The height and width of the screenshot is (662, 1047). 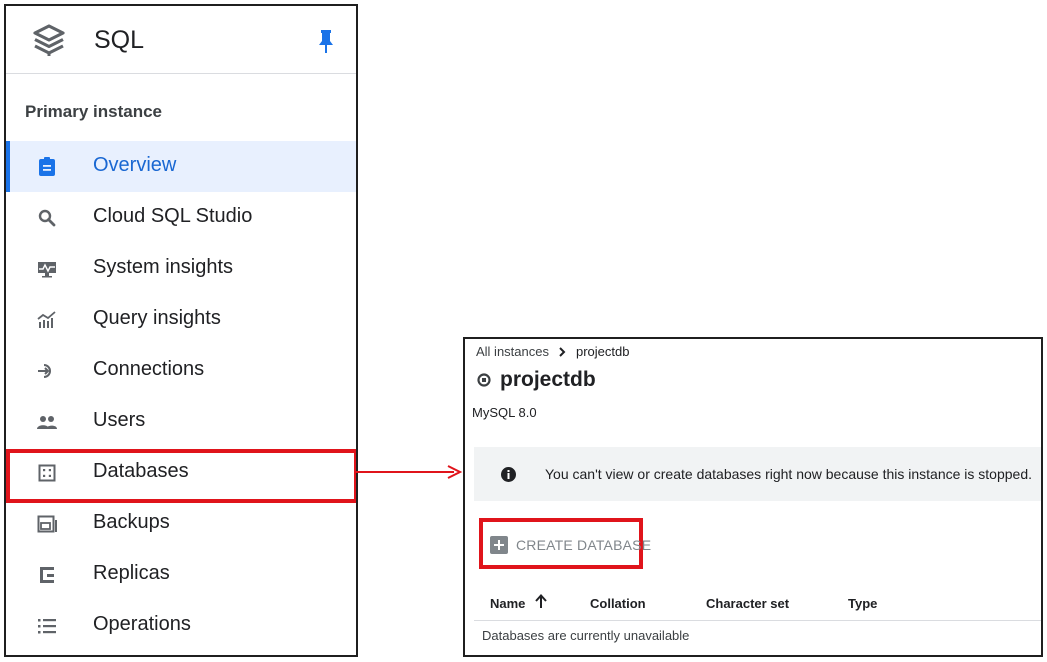 I want to click on table-header: Name Collation Character set Type, so click(x=757, y=602).